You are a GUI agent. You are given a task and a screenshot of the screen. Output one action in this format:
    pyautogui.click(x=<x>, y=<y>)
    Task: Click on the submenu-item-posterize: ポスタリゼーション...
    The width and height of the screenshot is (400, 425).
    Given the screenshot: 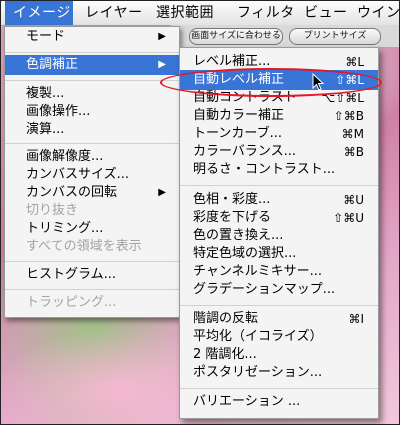 What is the action you would take?
    pyautogui.click(x=279, y=373)
    